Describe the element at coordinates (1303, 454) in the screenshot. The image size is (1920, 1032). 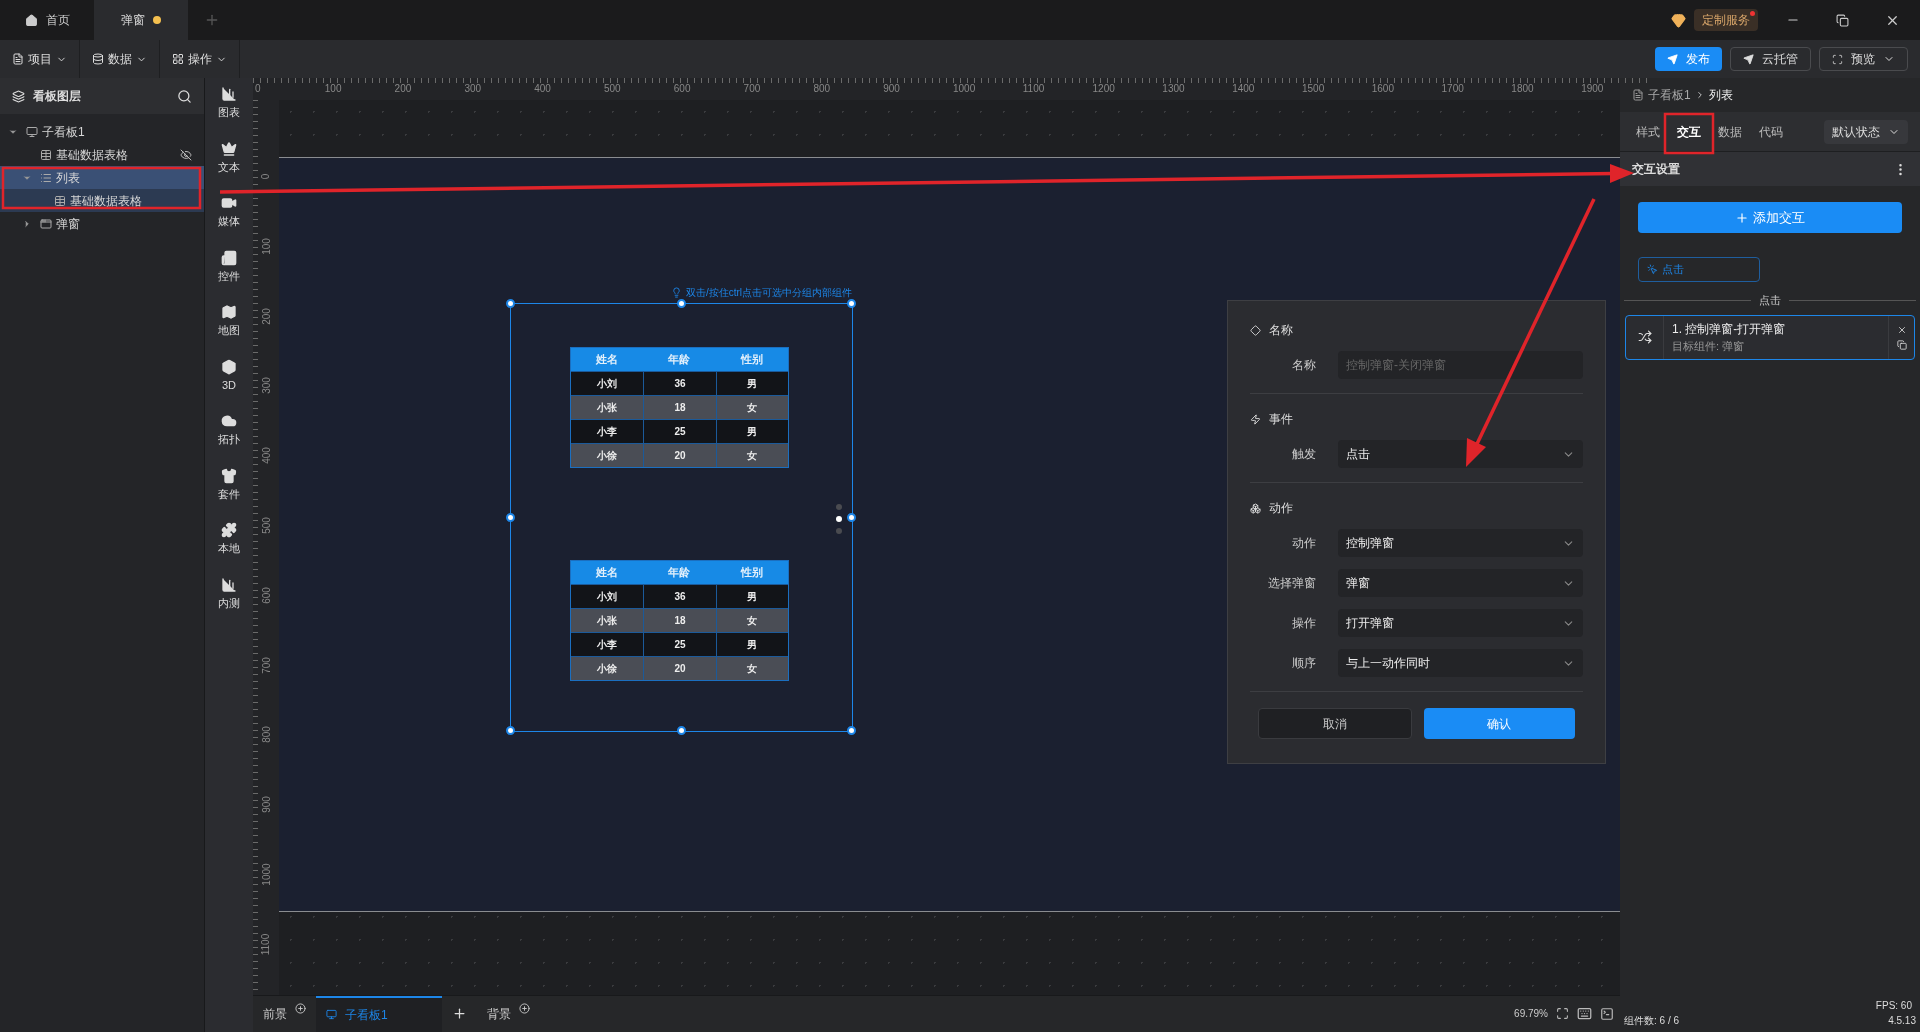
I see `field-label: 触发` at that location.